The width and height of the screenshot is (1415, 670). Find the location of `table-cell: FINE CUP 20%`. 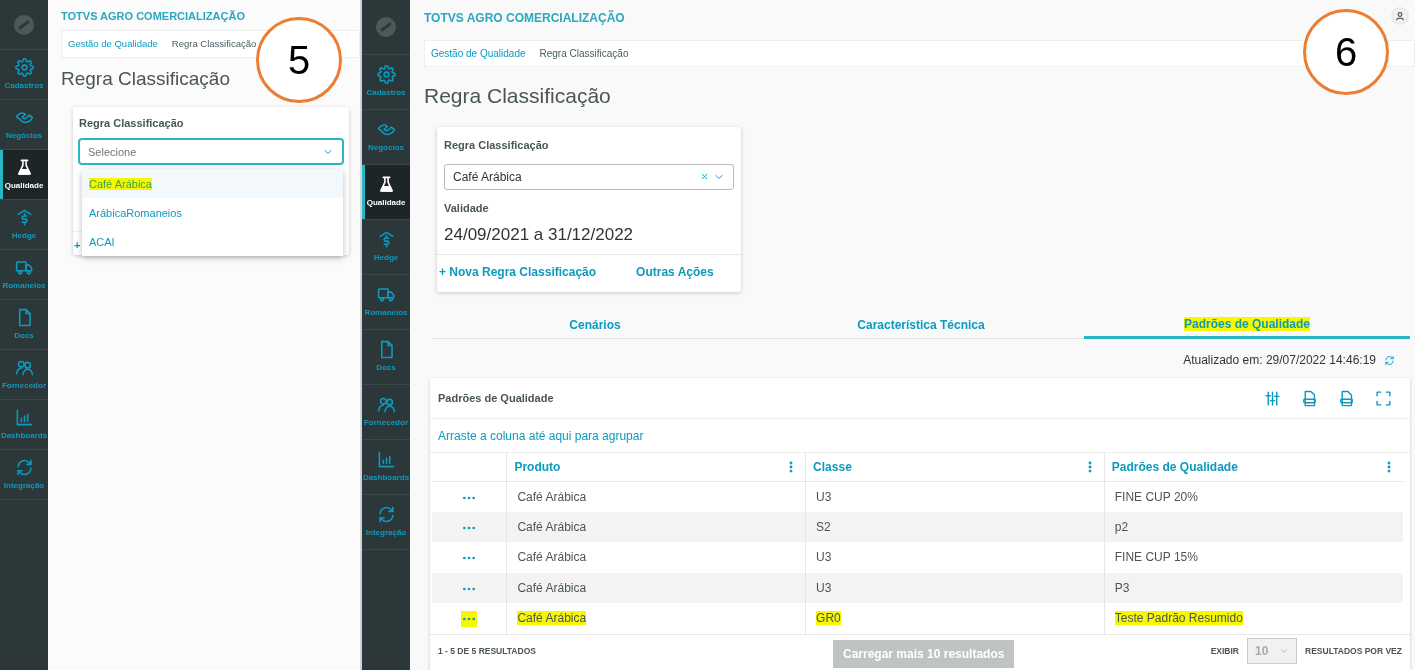

table-cell: FINE CUP 20% is located at coordinates (1156, 496).